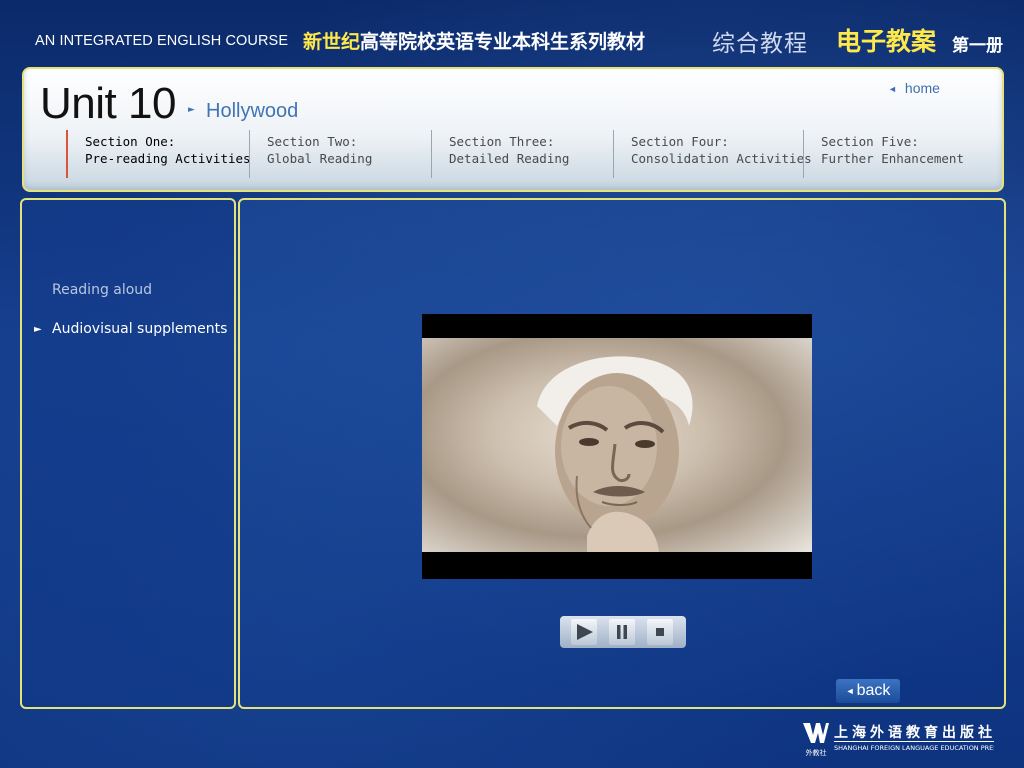  What do you see at coordinates (892, 158) in the screenshot?
I see `section-title: Further Enhancement` at bounding box center [892, 158].